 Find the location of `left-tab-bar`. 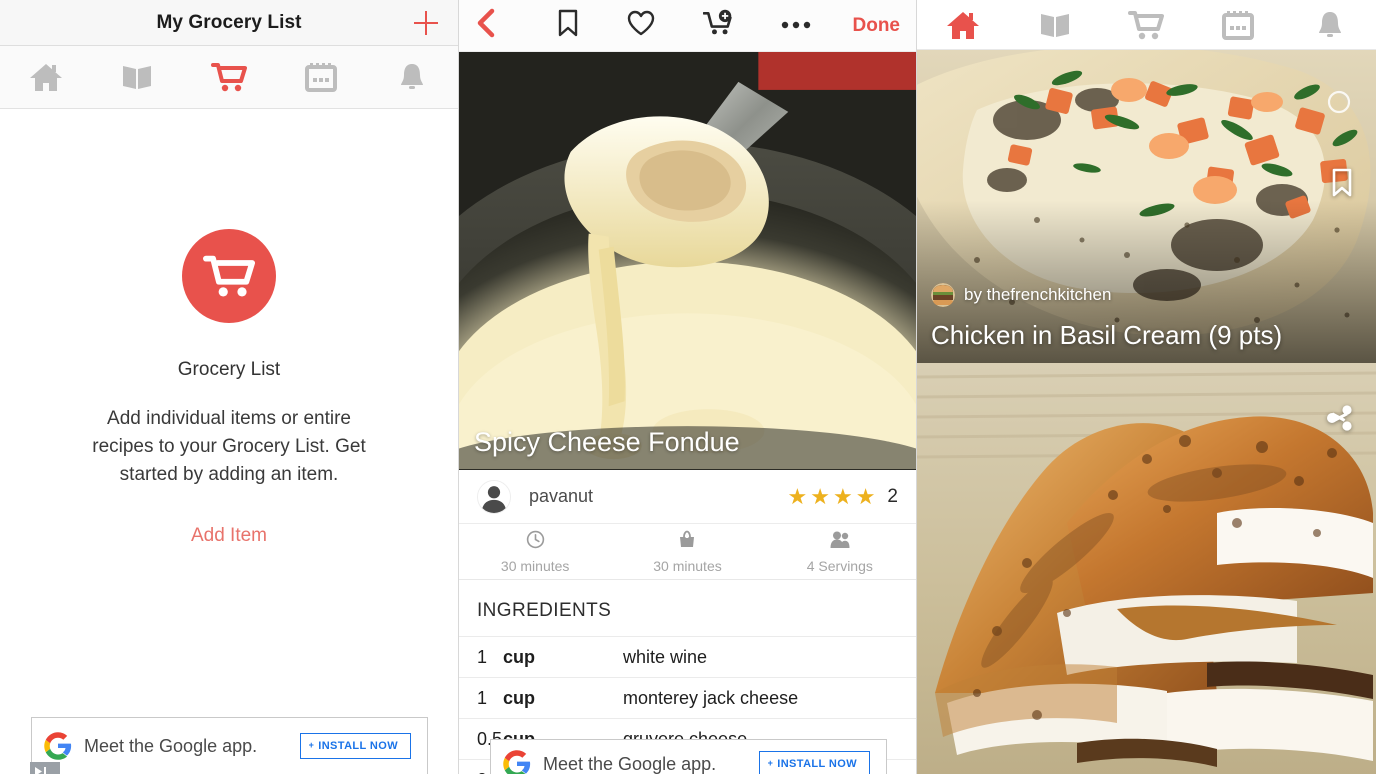

left-tab-bar is located at coordinates (229, 77).